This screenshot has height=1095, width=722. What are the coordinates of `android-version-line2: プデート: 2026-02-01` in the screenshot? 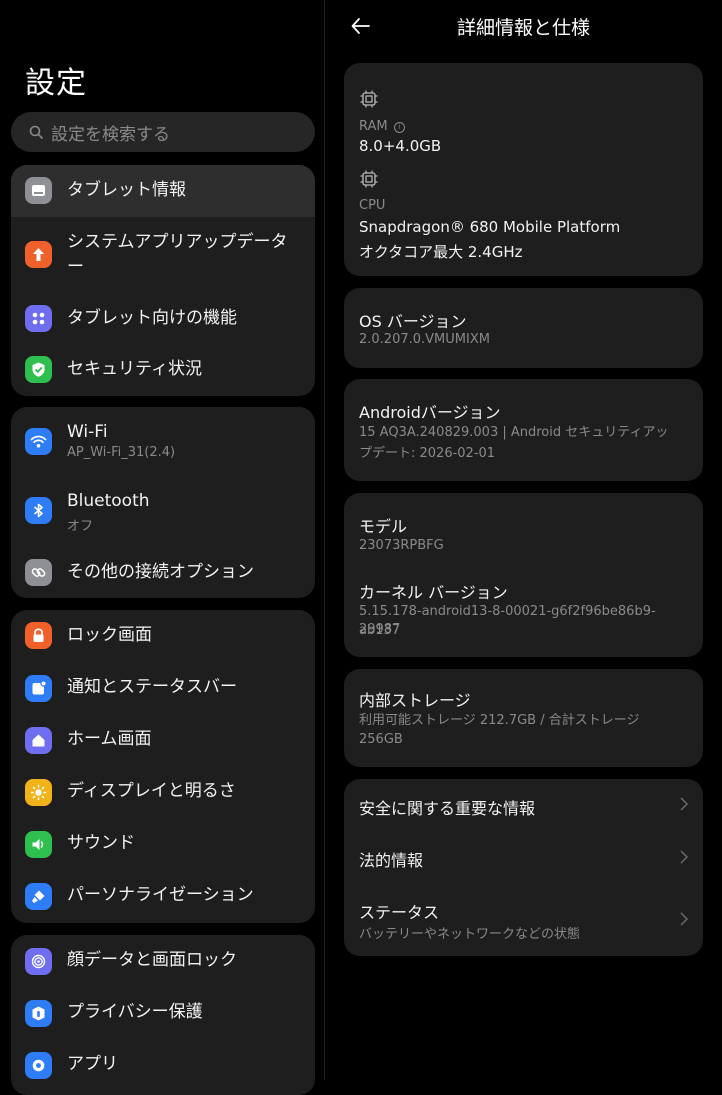 It's located at (427, 453).